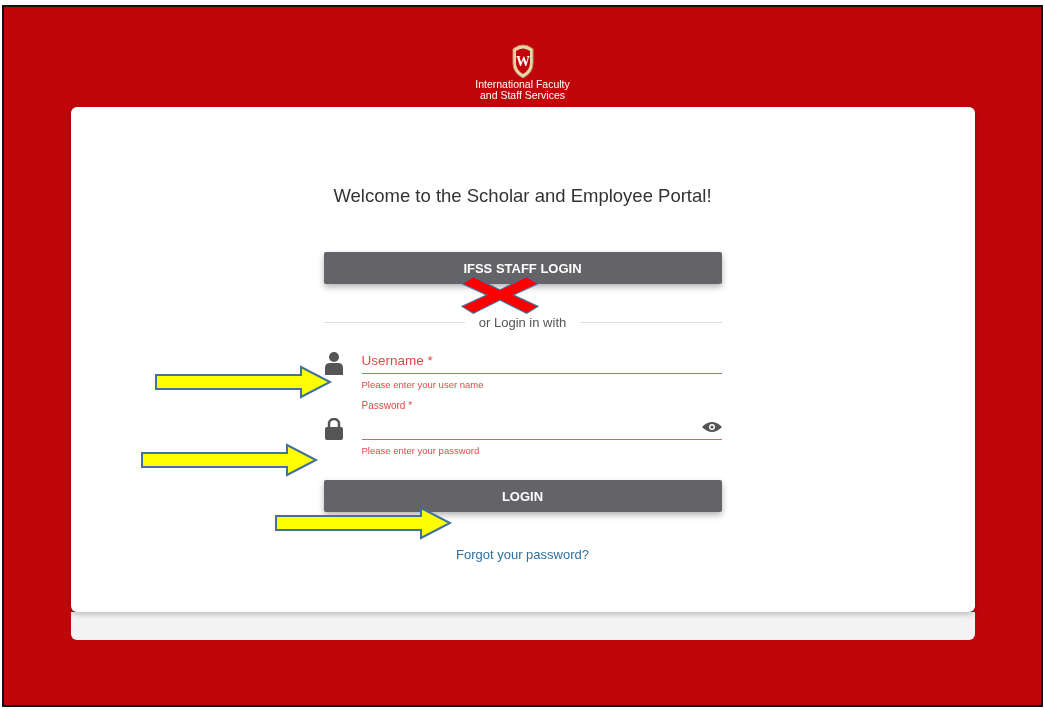 Image resolution: width=1045 pixels, height=709 pixels. I want to click on lock-icon, so click(333, 429).